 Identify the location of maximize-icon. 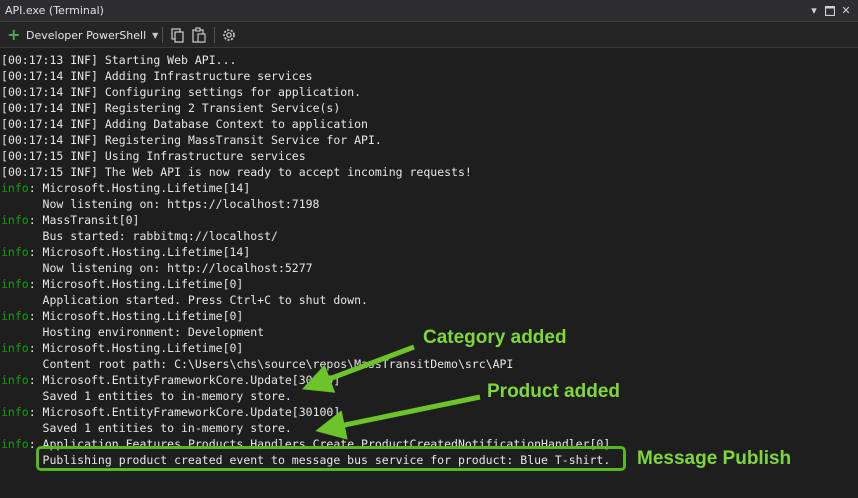
(830, 11).